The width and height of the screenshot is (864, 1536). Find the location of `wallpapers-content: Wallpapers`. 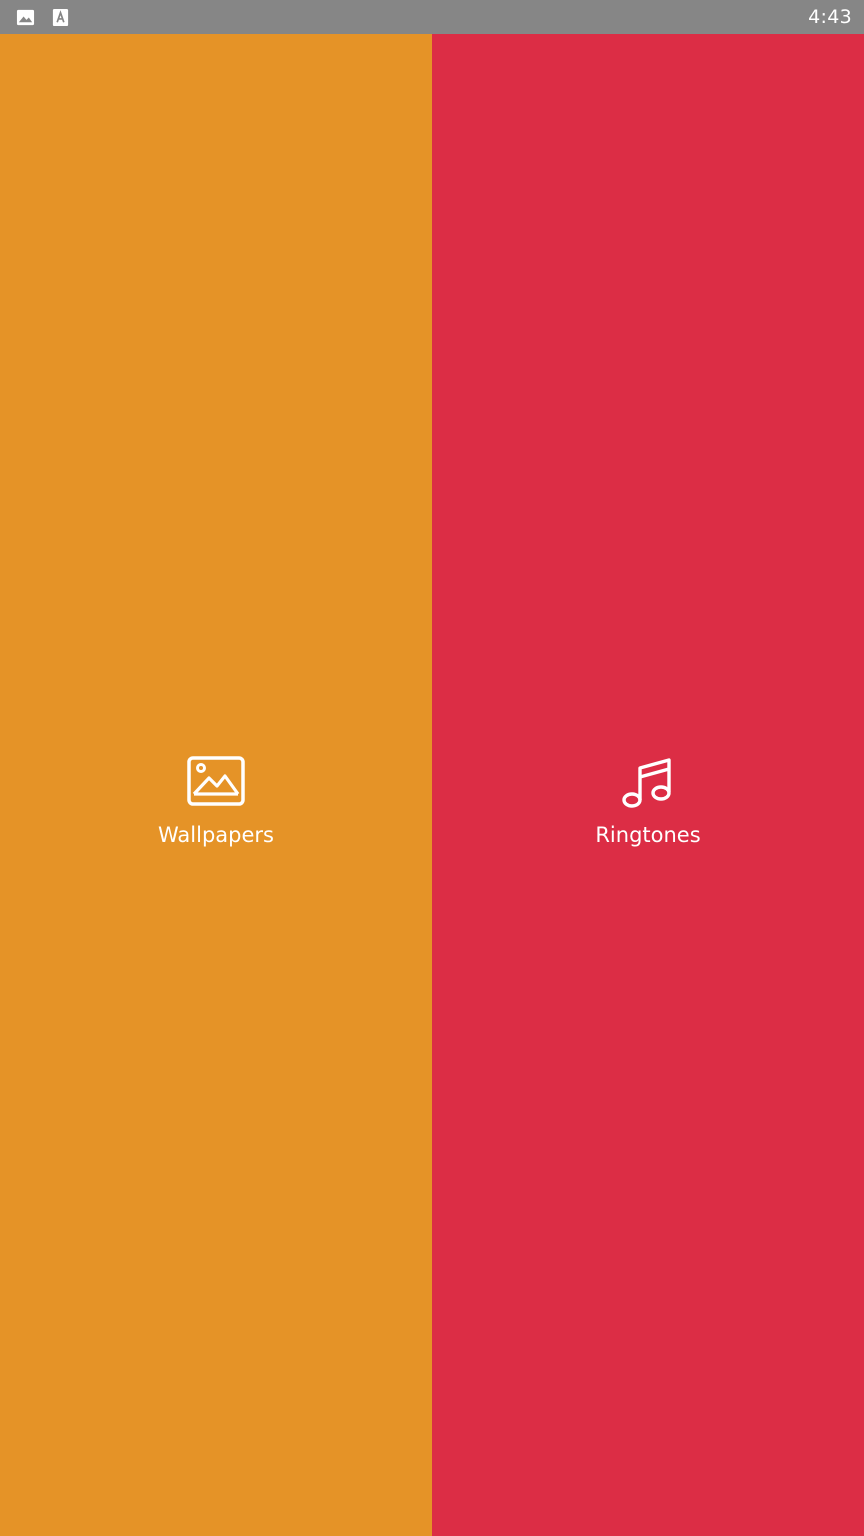

wallpapers-content: Wallpapers is located at coordinates (216, 800).